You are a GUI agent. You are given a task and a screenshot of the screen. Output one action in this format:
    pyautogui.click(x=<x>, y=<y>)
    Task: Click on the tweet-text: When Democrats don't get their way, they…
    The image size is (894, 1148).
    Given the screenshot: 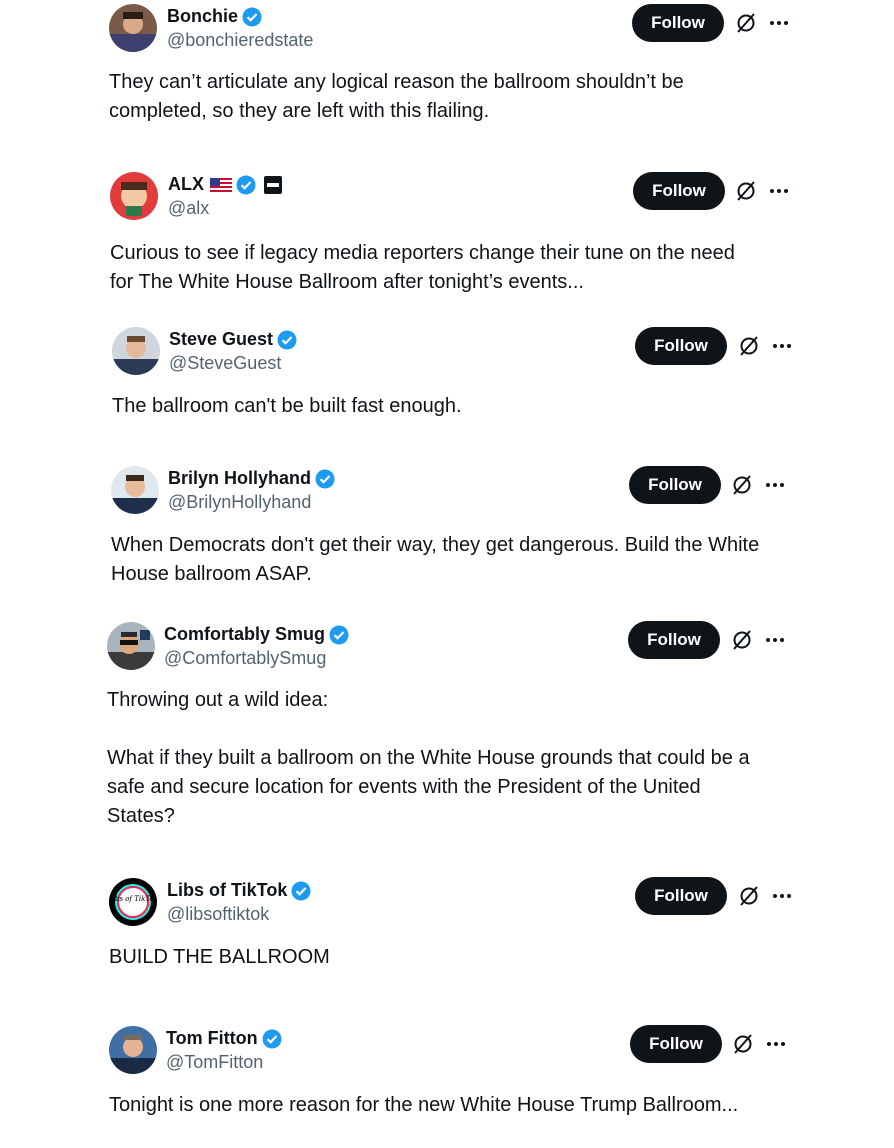 What is the action you would take?
    pyautogui.click(x=435, y=559)
    